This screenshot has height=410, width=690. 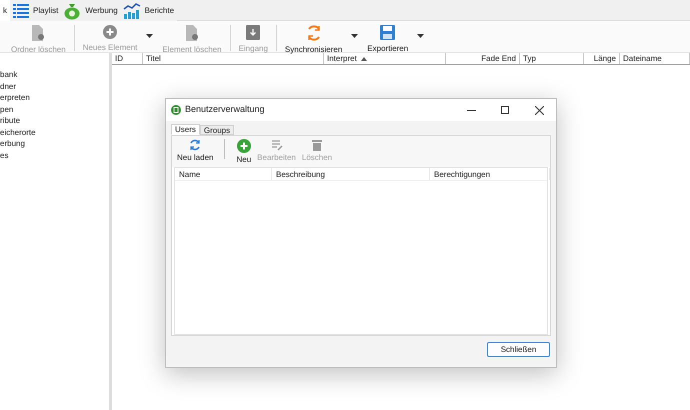 What do you see at coordinates (490, 174) in the screenshot?
I see `column-header: Berechtigungen` at bounding box center [490, 174].